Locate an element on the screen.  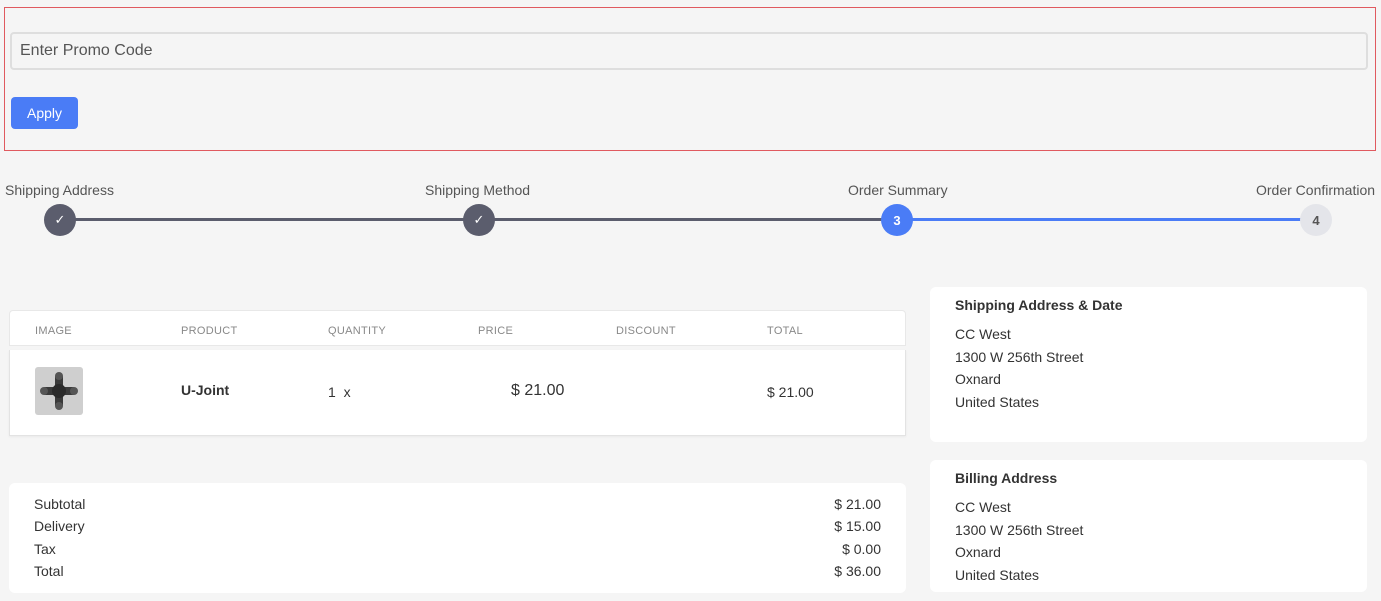
shipping-country: United States is located at coordinates (997, 401).